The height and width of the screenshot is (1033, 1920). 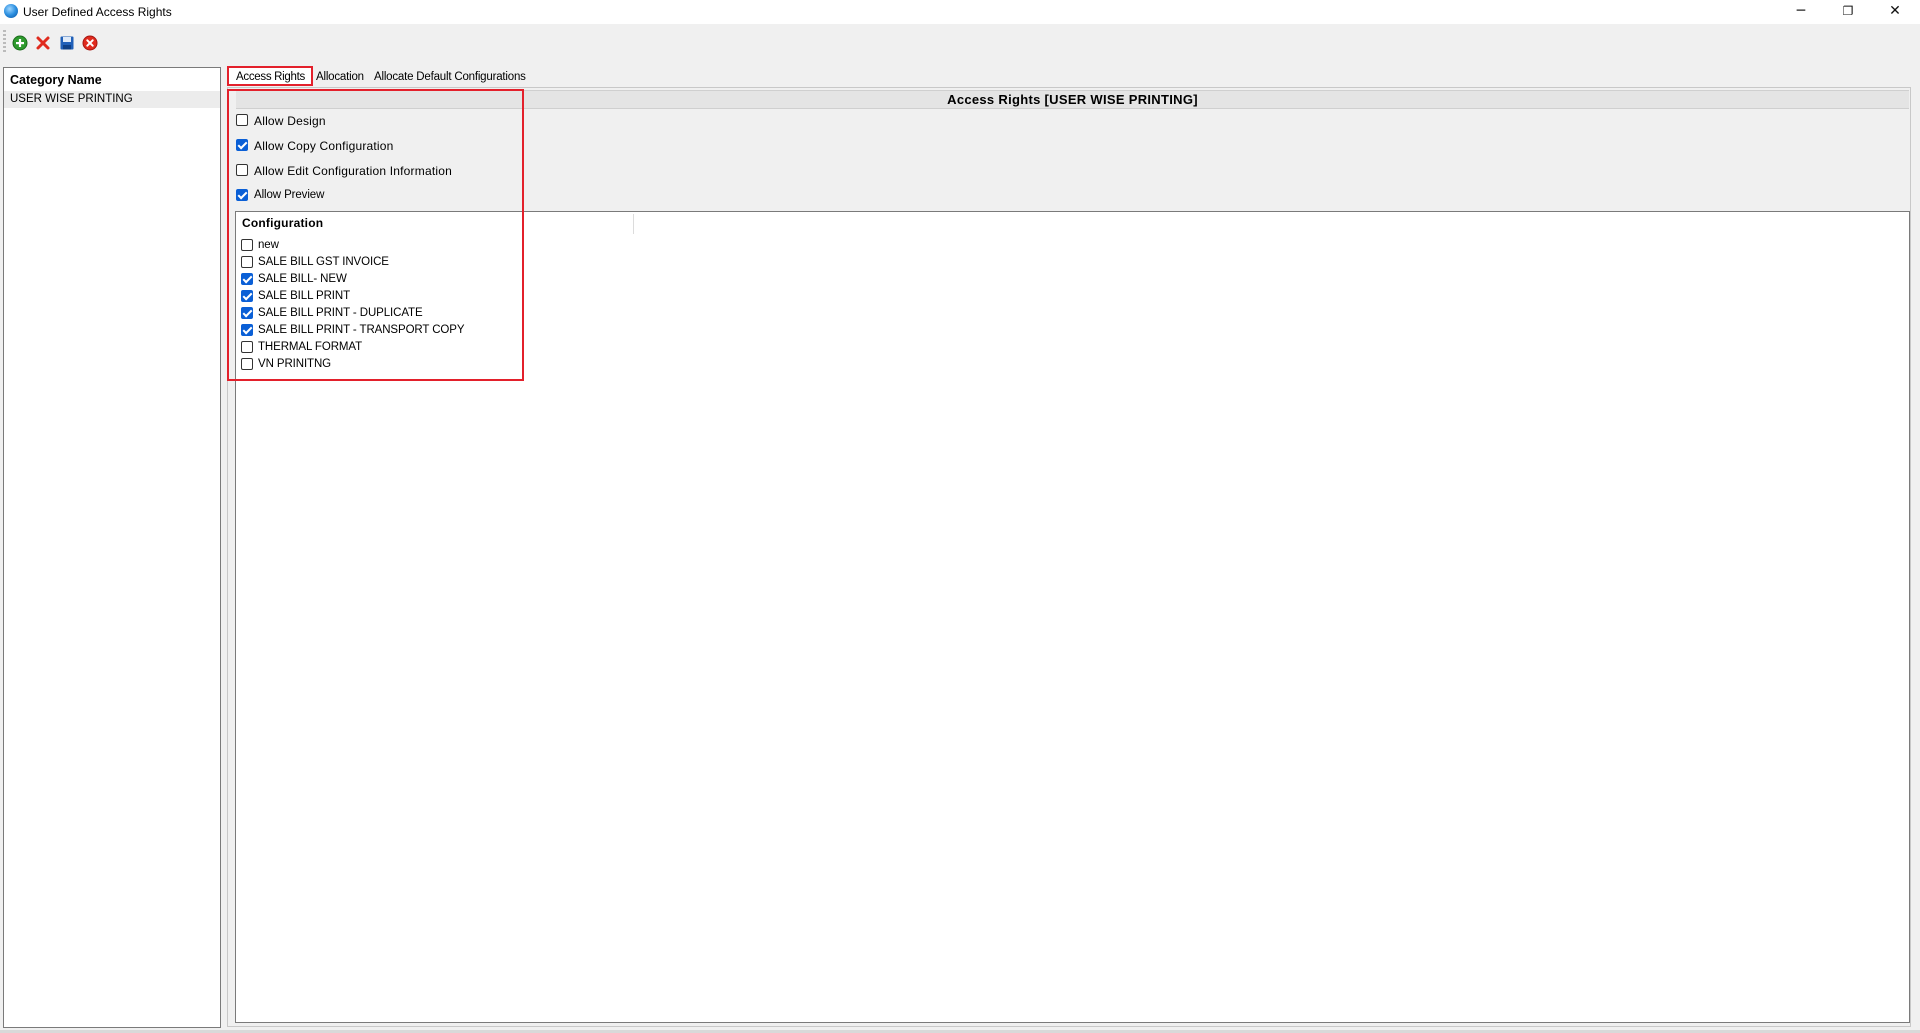 What do you see at coordinates (67, 43) in the screenshot?
I see `save-icon` at bounding box center [67, 43].